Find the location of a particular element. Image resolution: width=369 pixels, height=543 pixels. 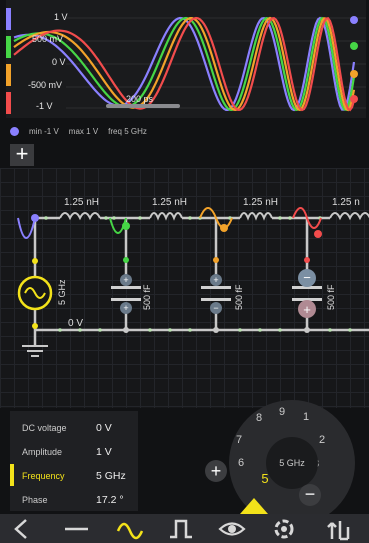

bottom-toolbar is located at coordinates (184, 528).